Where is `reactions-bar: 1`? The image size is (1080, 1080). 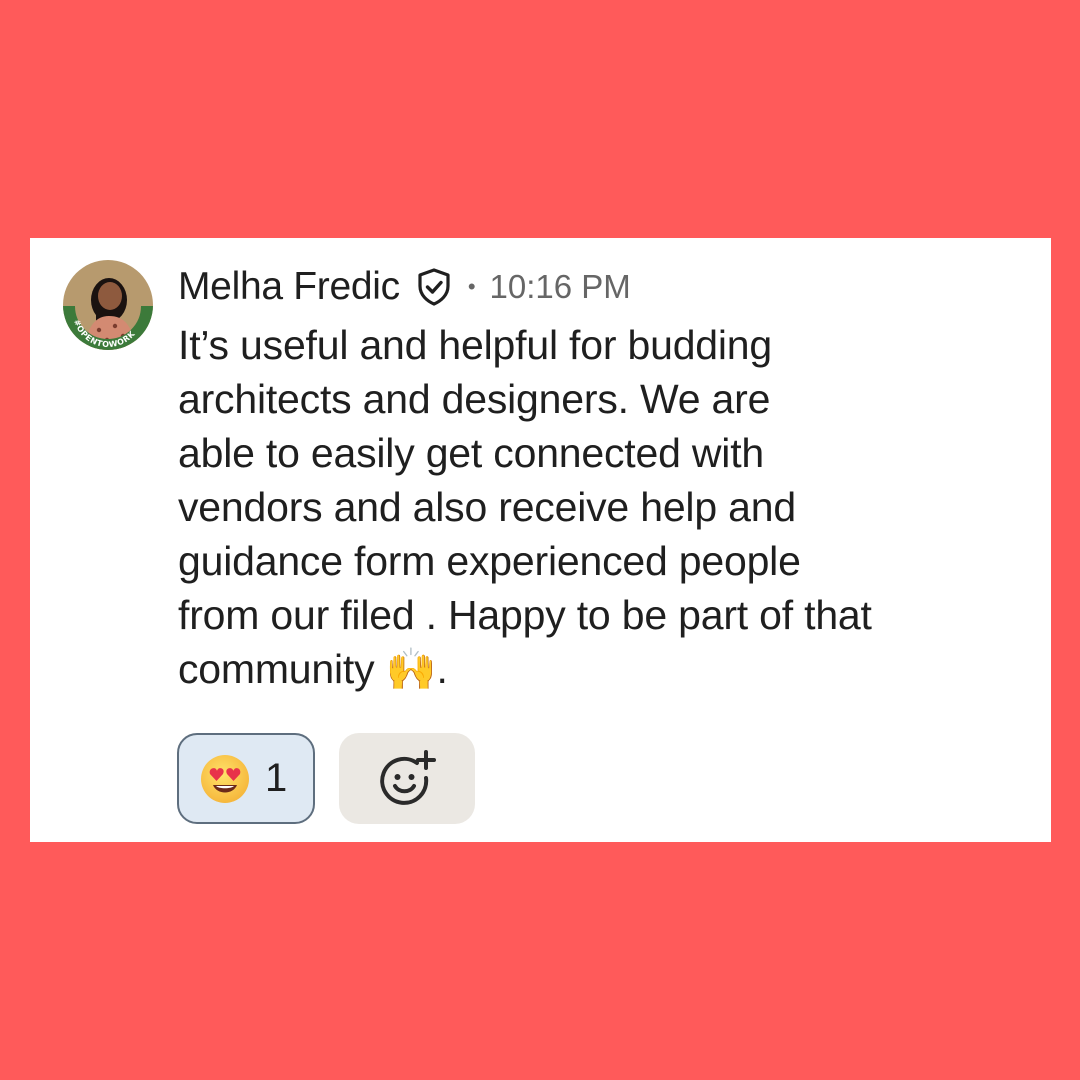 reactions-bar: 1 is located at coordinates (326, 778).